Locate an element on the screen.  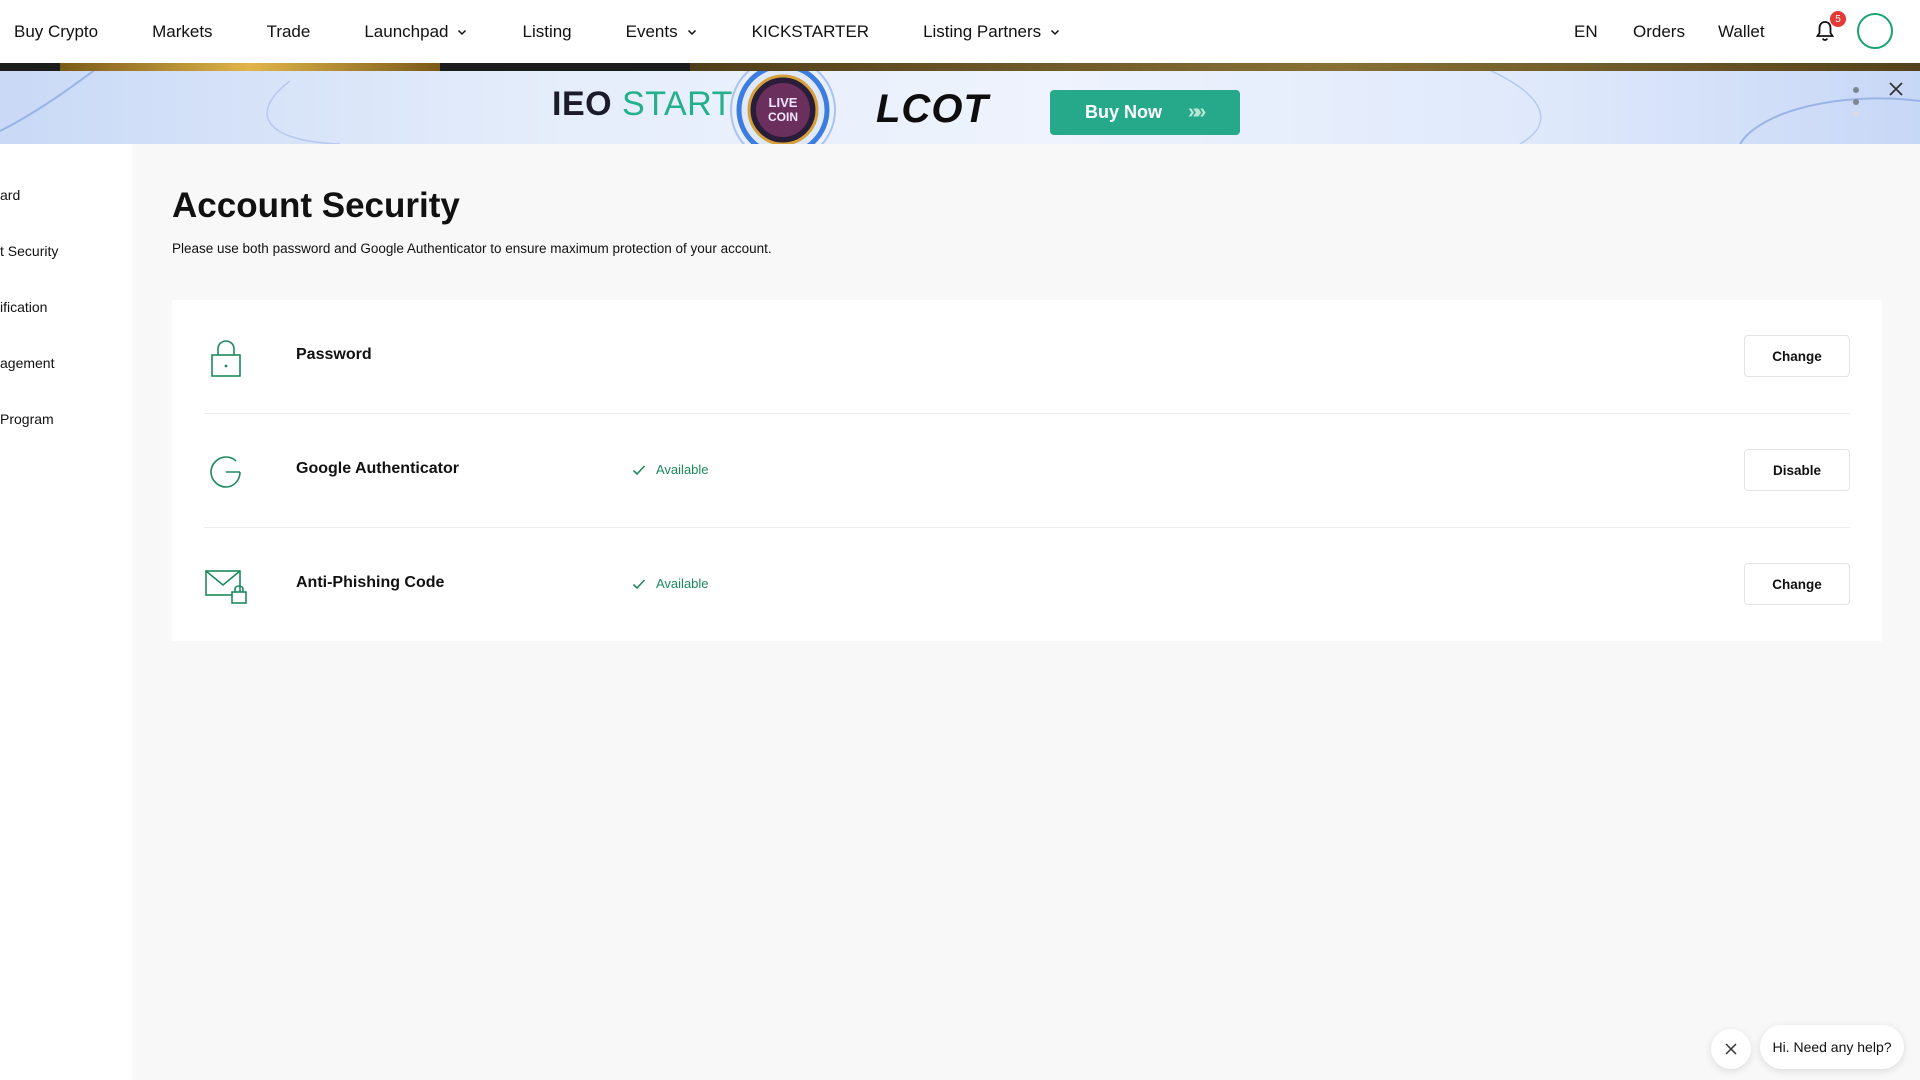
row-label: Anti-Phishing Code is located at coordinates (370, 582).